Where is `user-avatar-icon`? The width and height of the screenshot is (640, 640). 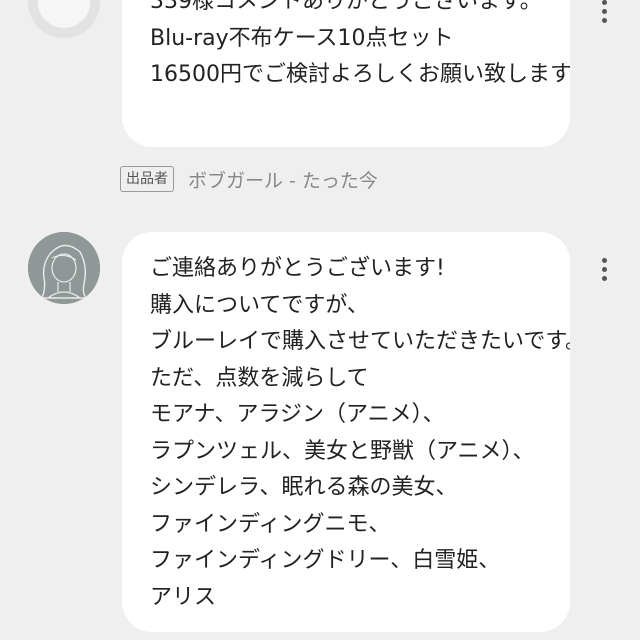 user-avatar-icon is located at coordinates (64, 268).